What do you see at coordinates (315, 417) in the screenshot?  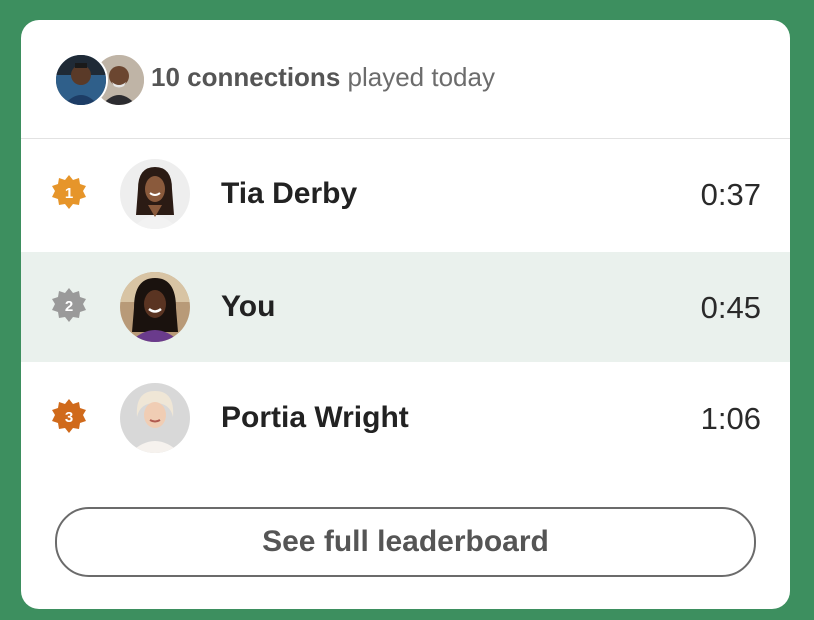 I see `player-name: Portia Wright` at bounding box center [315, 417].